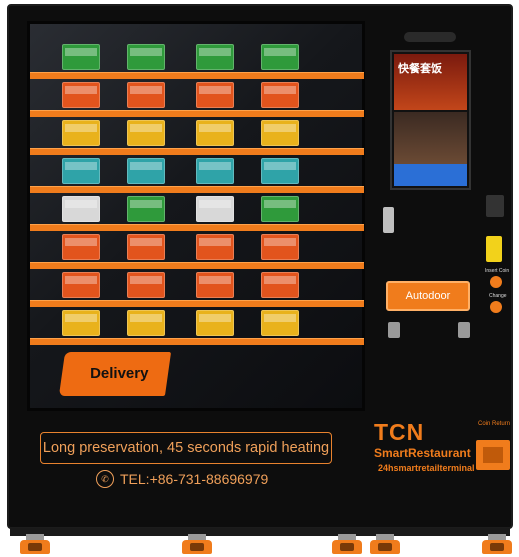 Image resolution: width=519 pixels, height=557 pixels. What do you see at coordinates (494, 249) in the screenshot?
I see `card-reader` at bounding box center [494, 249].